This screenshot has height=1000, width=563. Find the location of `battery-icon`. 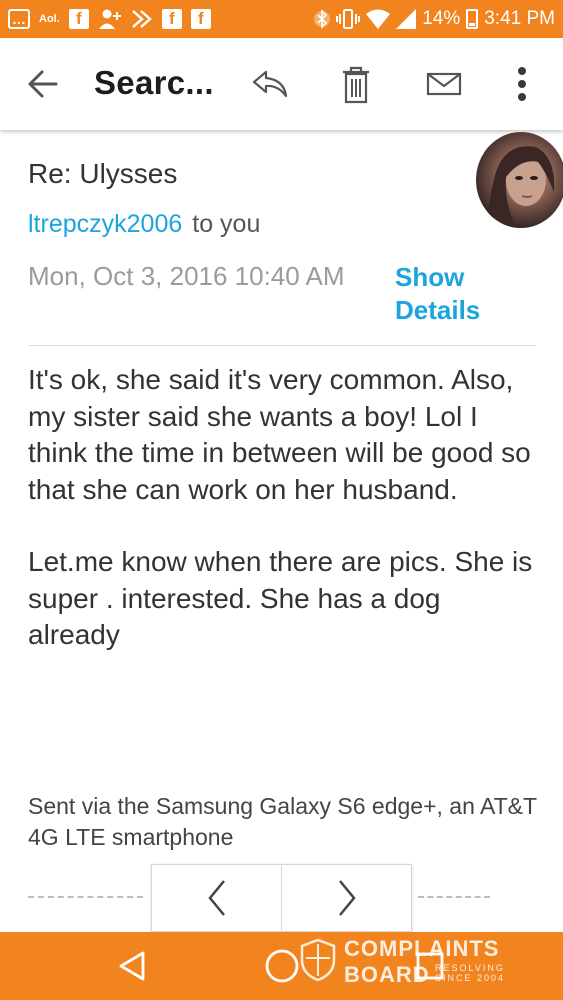

battery-icon is located at coordinates (472, 19).